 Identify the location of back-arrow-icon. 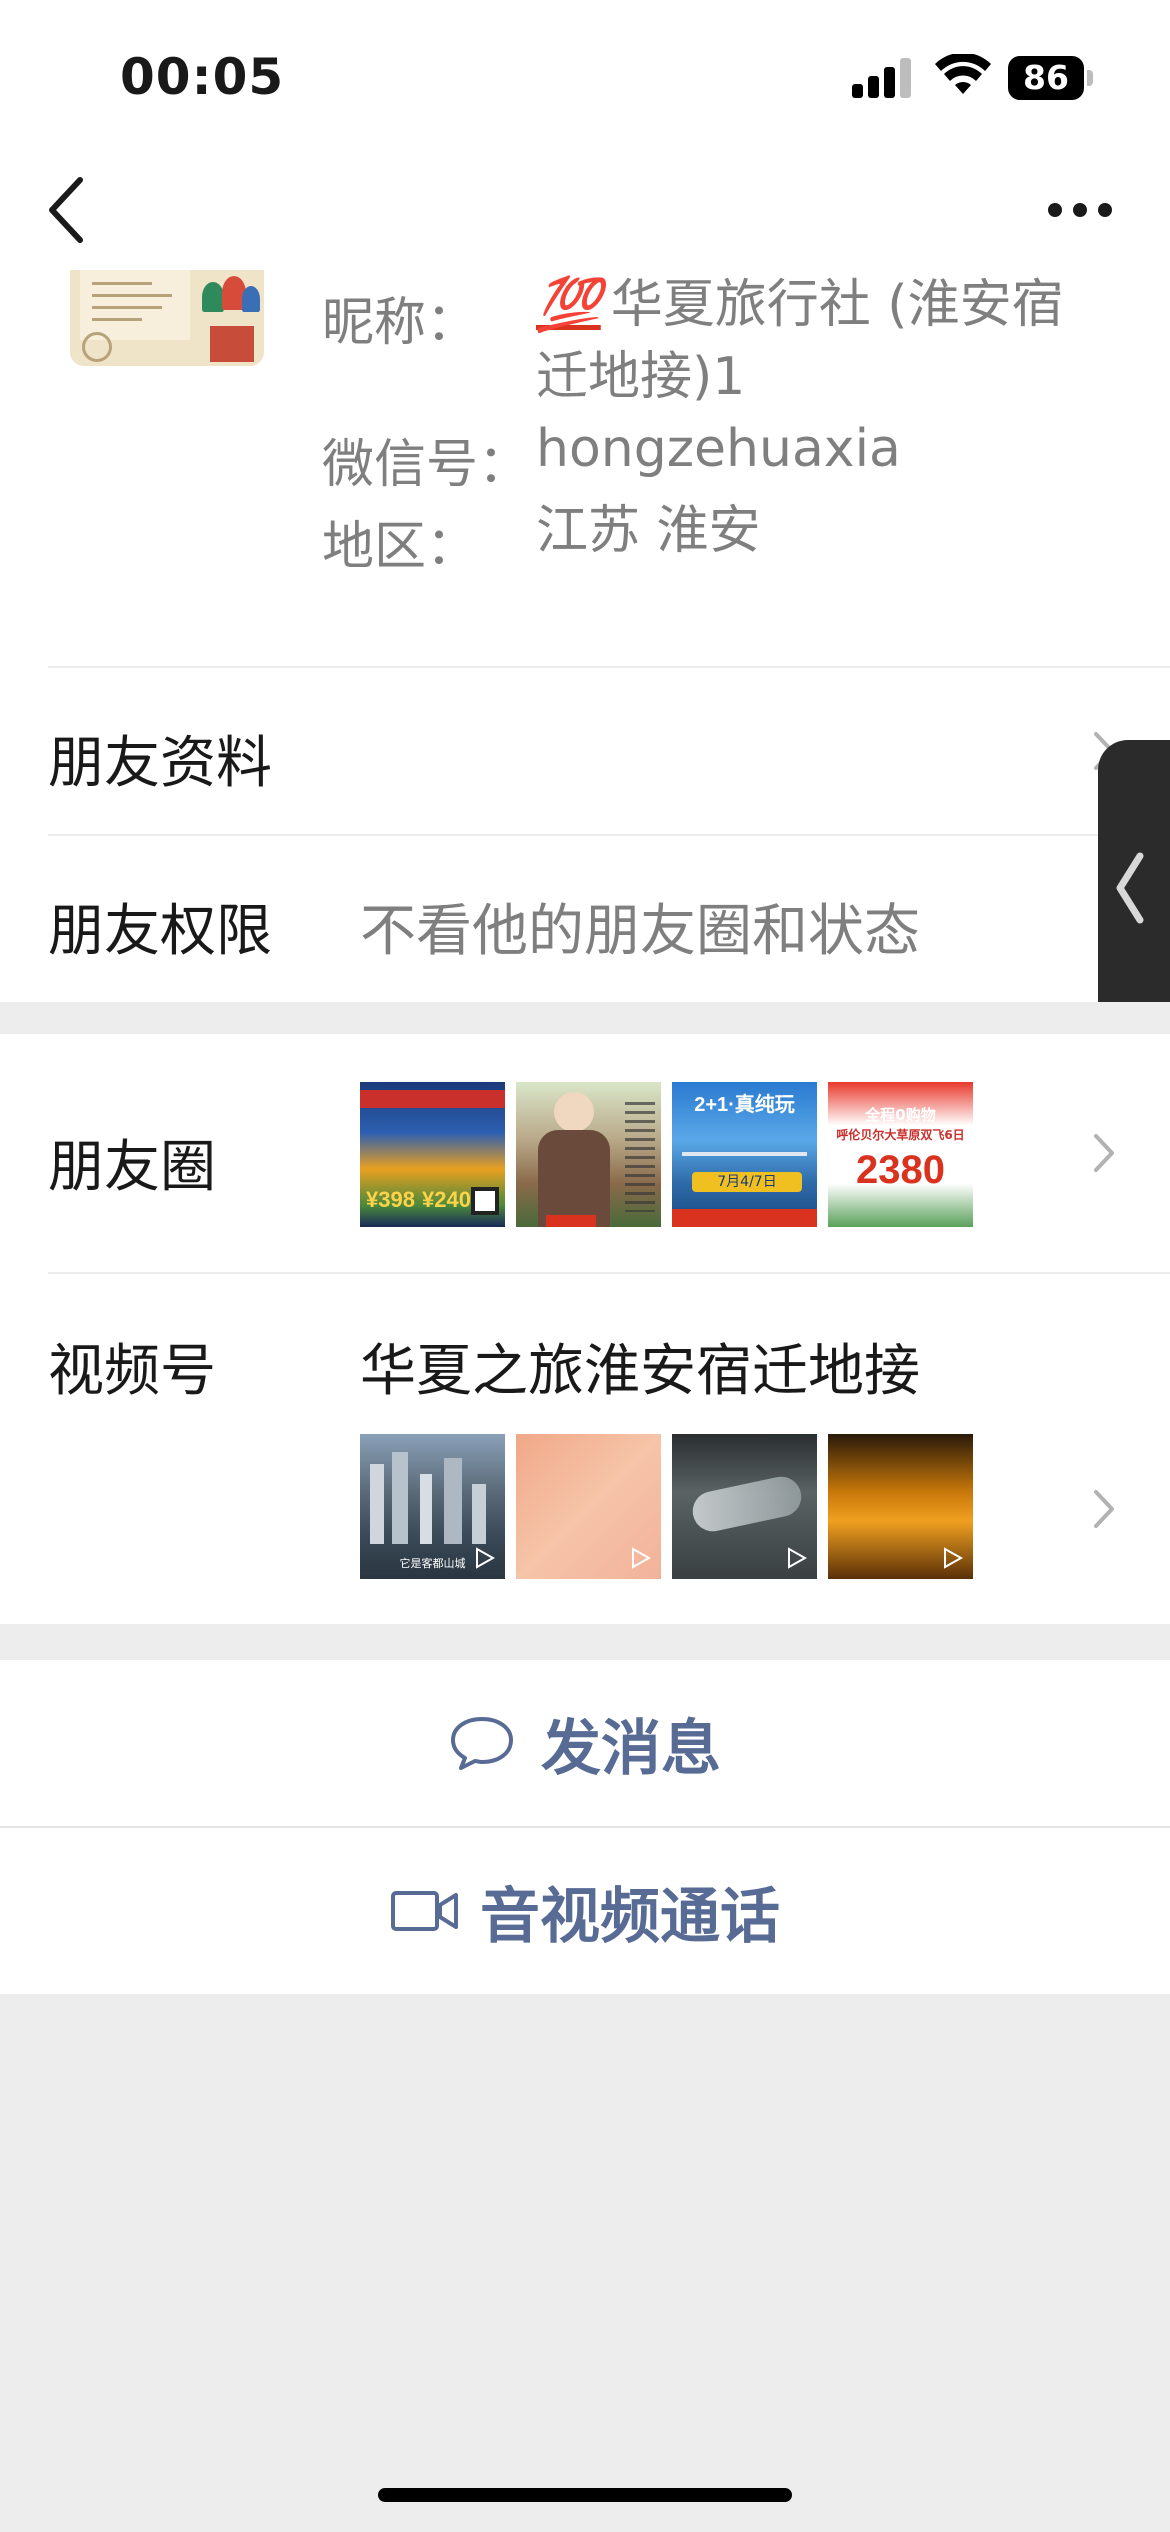
(70, 210).